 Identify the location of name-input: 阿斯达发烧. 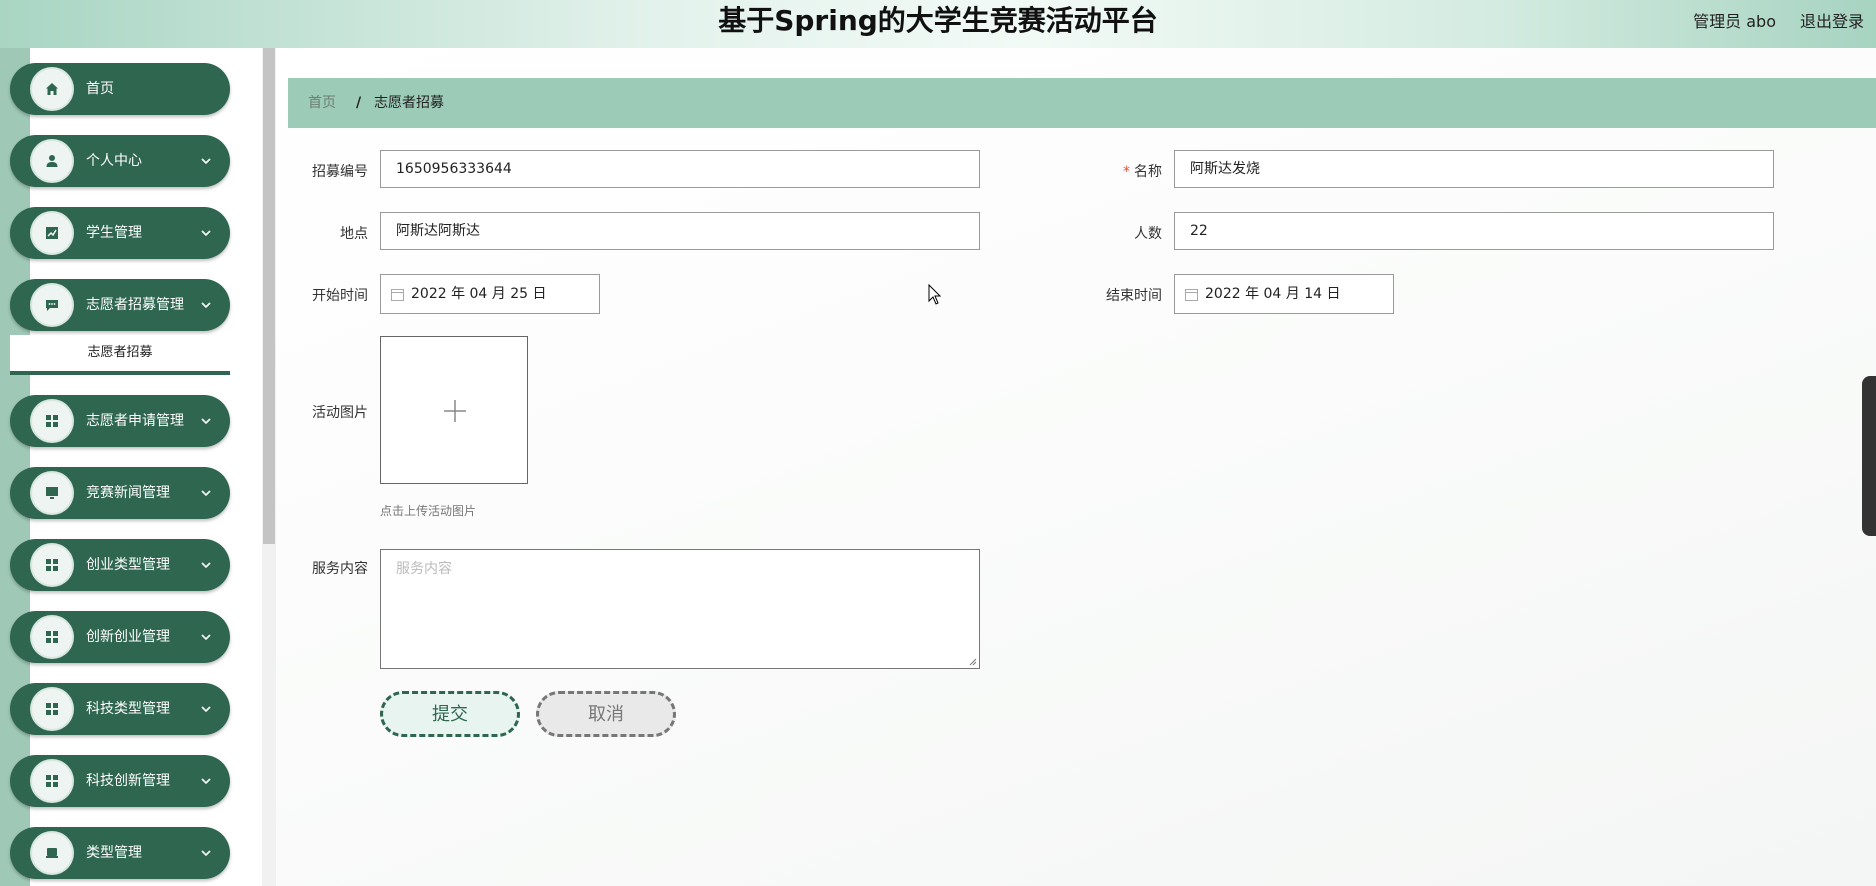
(1474, 169).